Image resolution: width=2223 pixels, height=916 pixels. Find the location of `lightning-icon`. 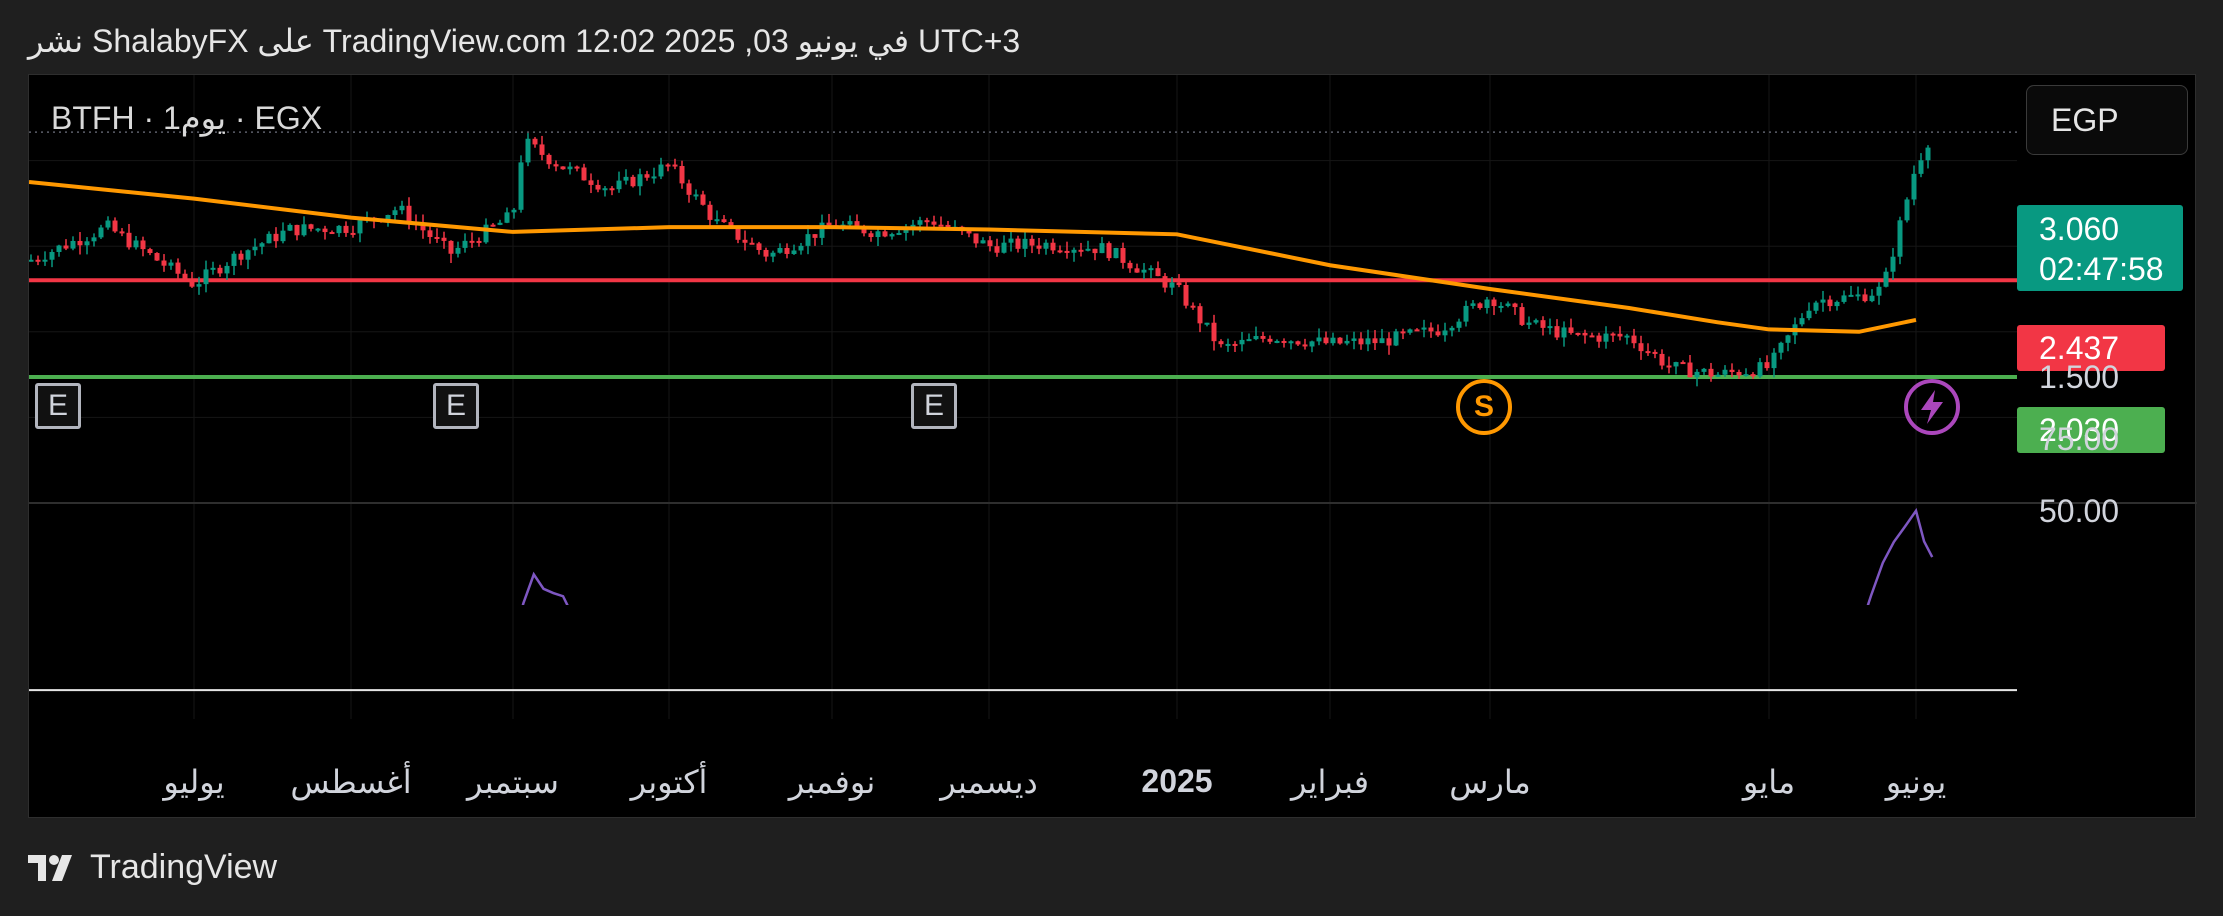

lightning-icon is located at coordinates (1932, 407).